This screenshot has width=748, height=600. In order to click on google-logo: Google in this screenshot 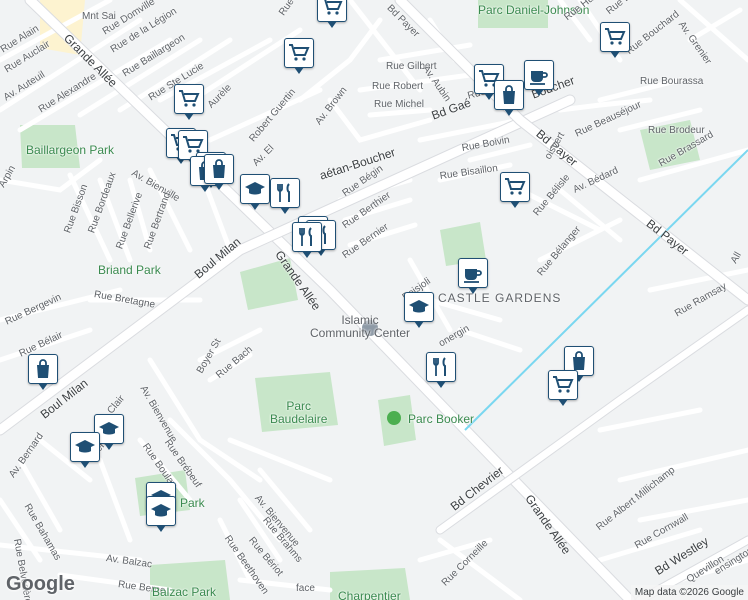, I will do `click(40, 584)`.